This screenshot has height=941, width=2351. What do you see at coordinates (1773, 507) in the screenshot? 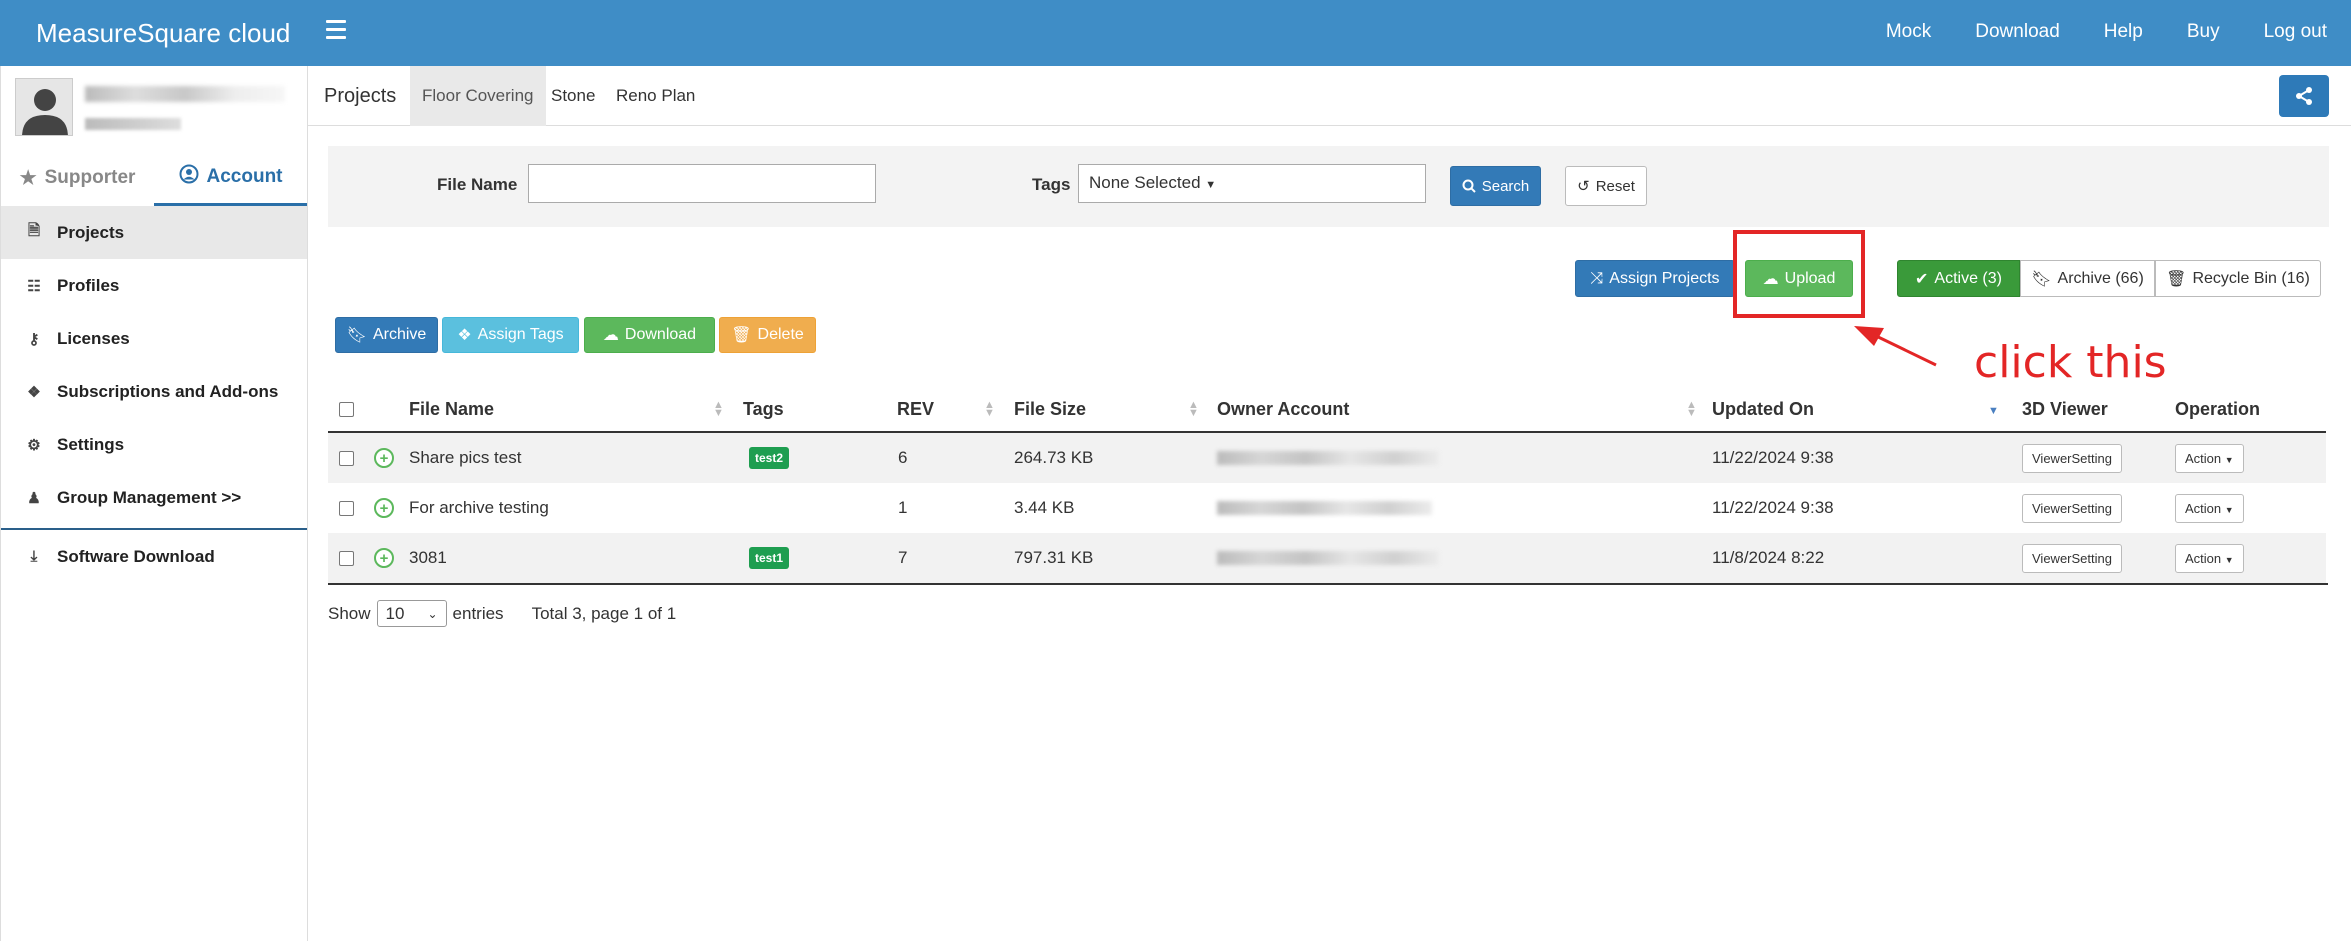
I see `updated-on-cell: 11/22/2024 9:38` at bounding box center [1773, 507].